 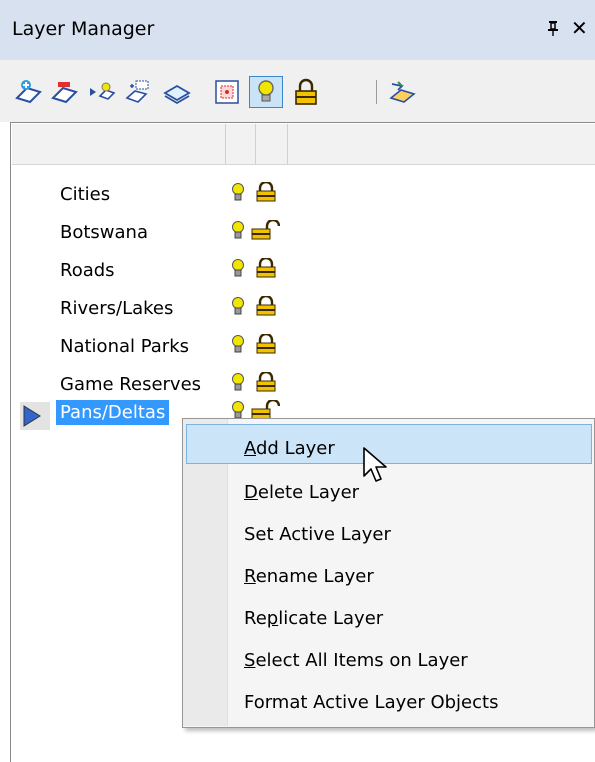 I want to click on select-items-icon, so click(x=138, y=92).